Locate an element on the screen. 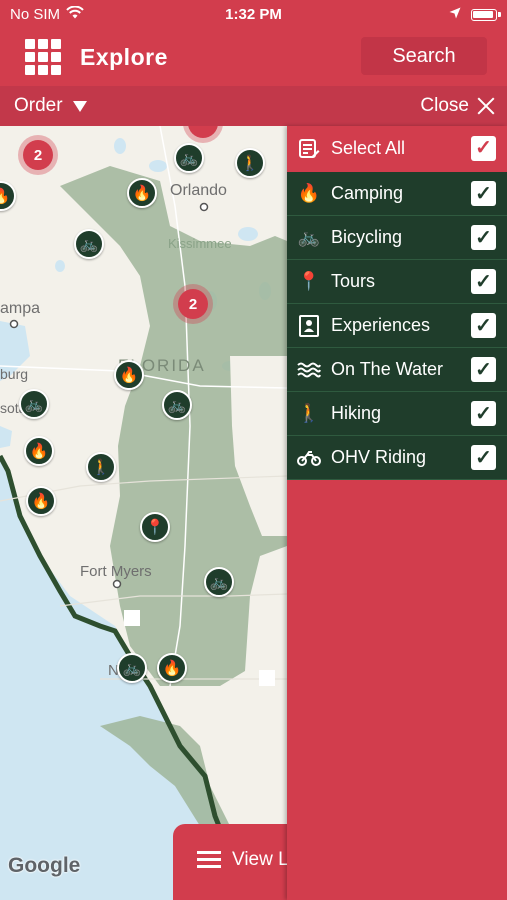 The width and height of the screenshot is (507, 900). battery-icon is located at coordinates (486, 14).